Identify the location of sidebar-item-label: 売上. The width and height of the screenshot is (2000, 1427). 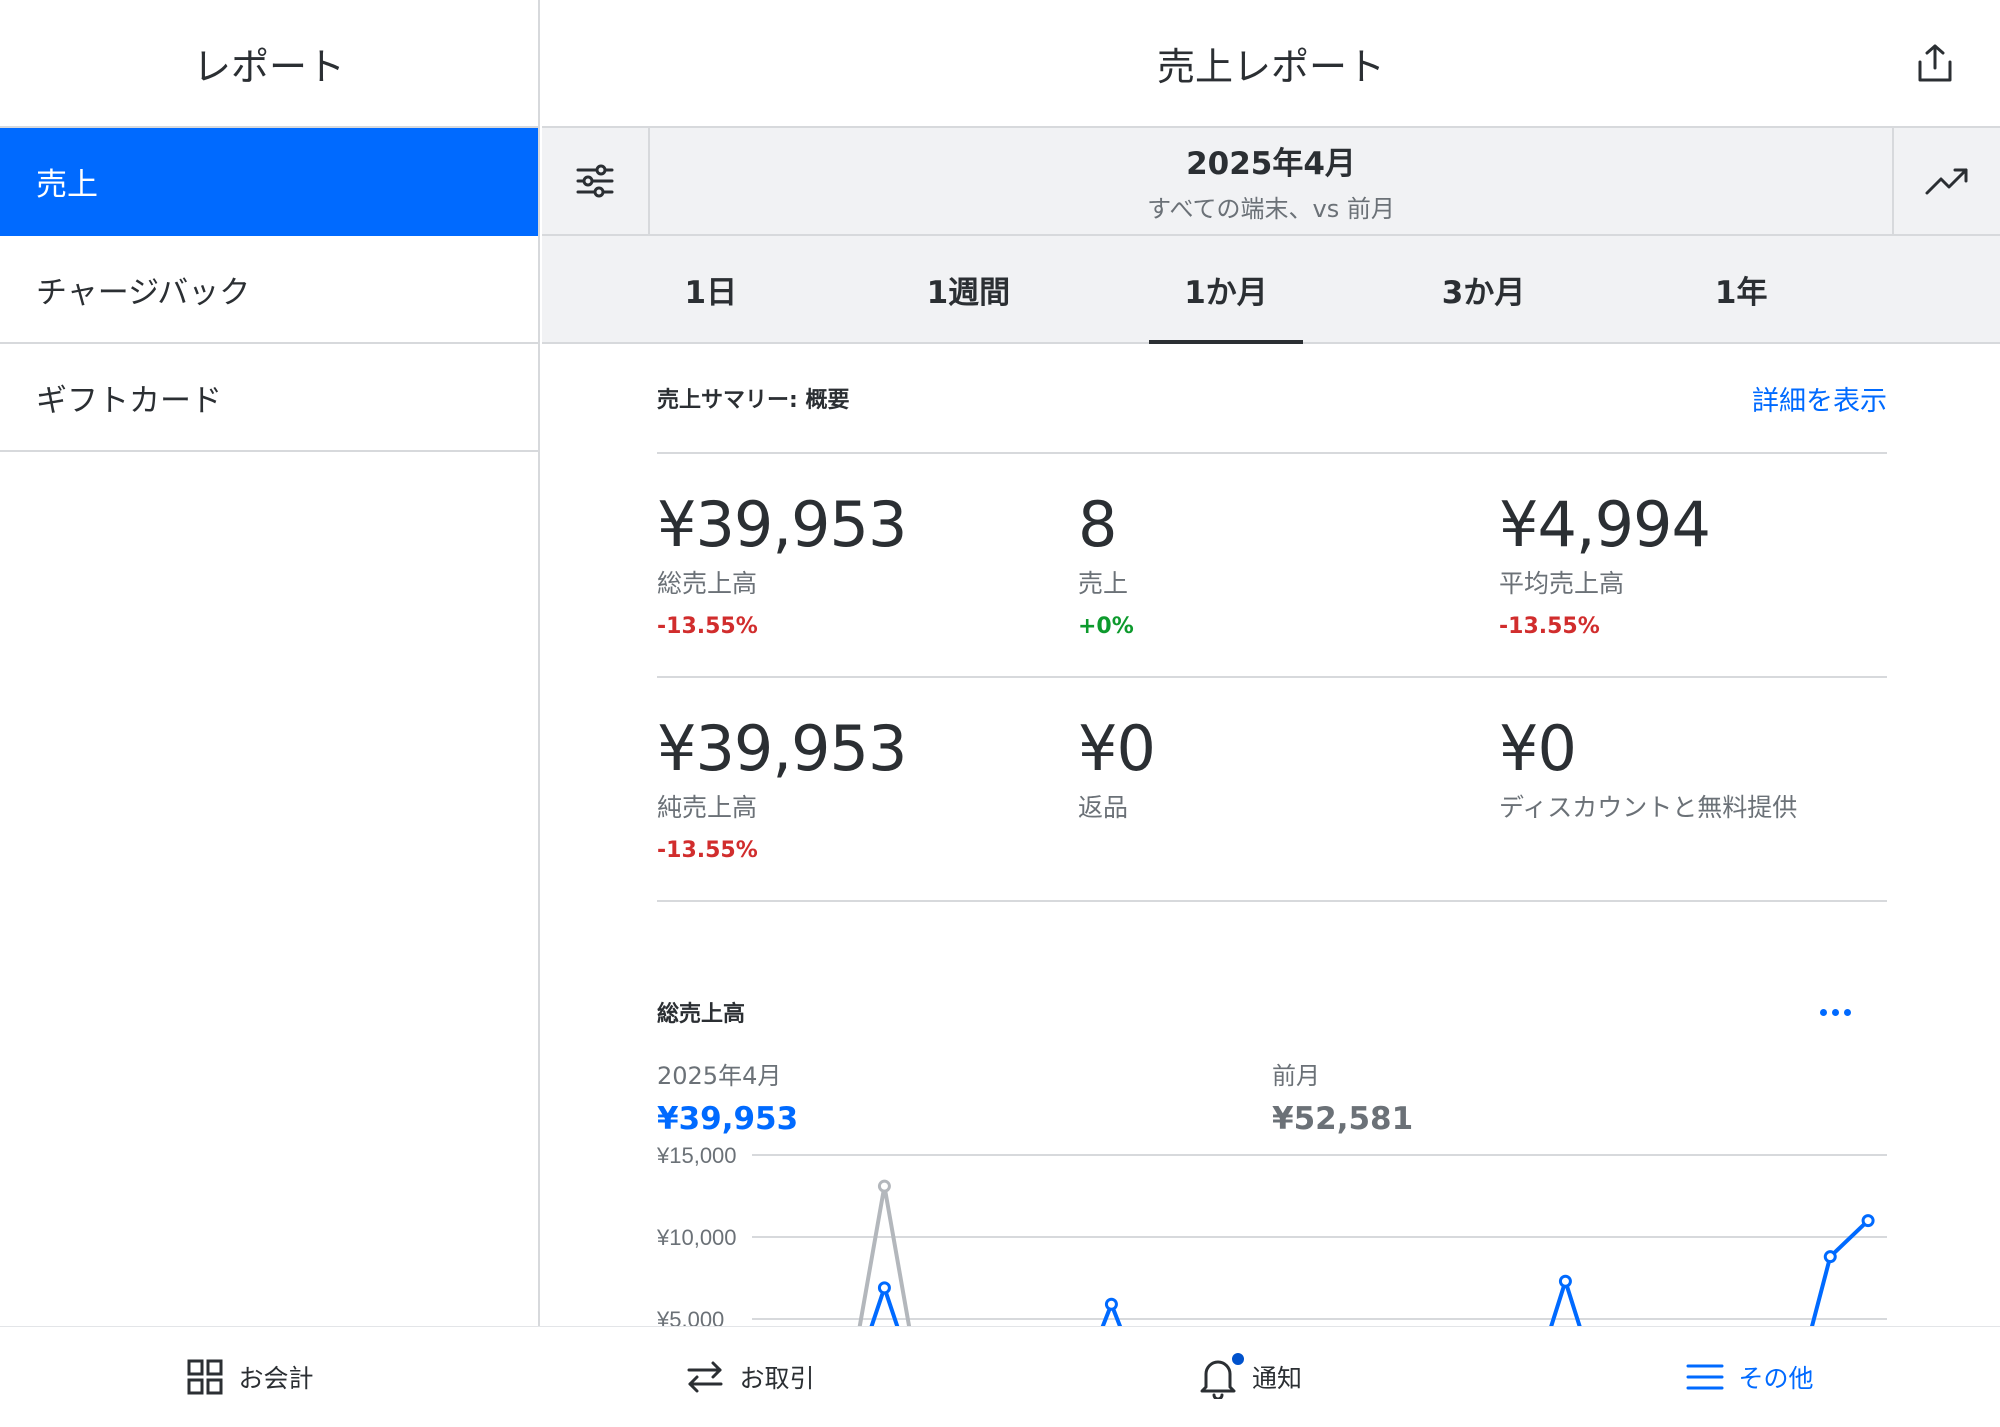
(67, 184).